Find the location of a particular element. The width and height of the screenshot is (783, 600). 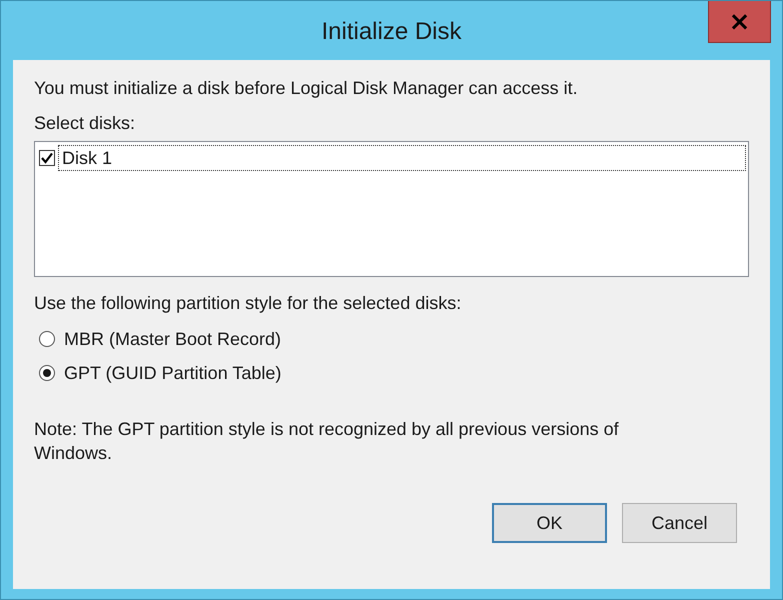

checkbox is located at coordinates (47, 158).